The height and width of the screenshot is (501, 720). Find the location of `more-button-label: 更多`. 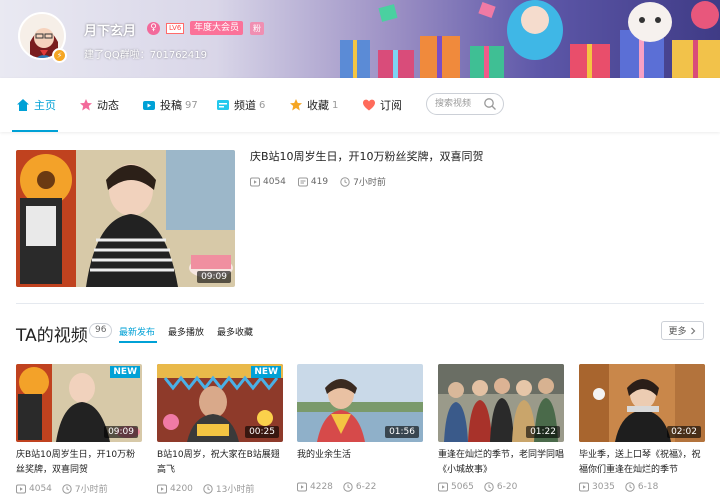

more-button-label: 更多 is located at coordinates (677, 332).